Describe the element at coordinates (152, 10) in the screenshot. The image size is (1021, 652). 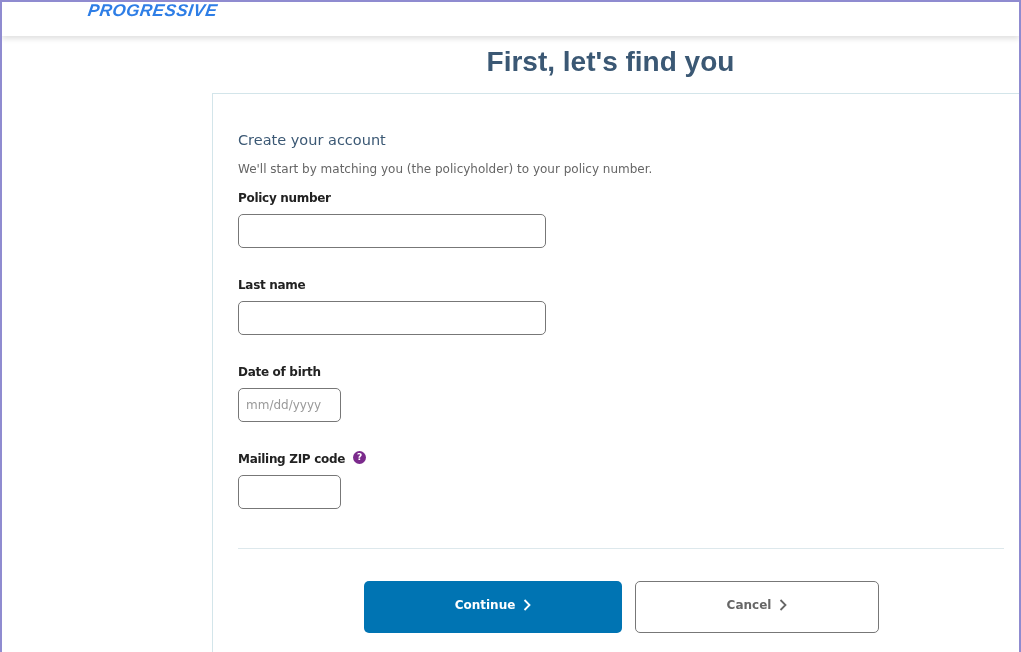
I see `progressive-logo: PROGRESSIVE` at that location.